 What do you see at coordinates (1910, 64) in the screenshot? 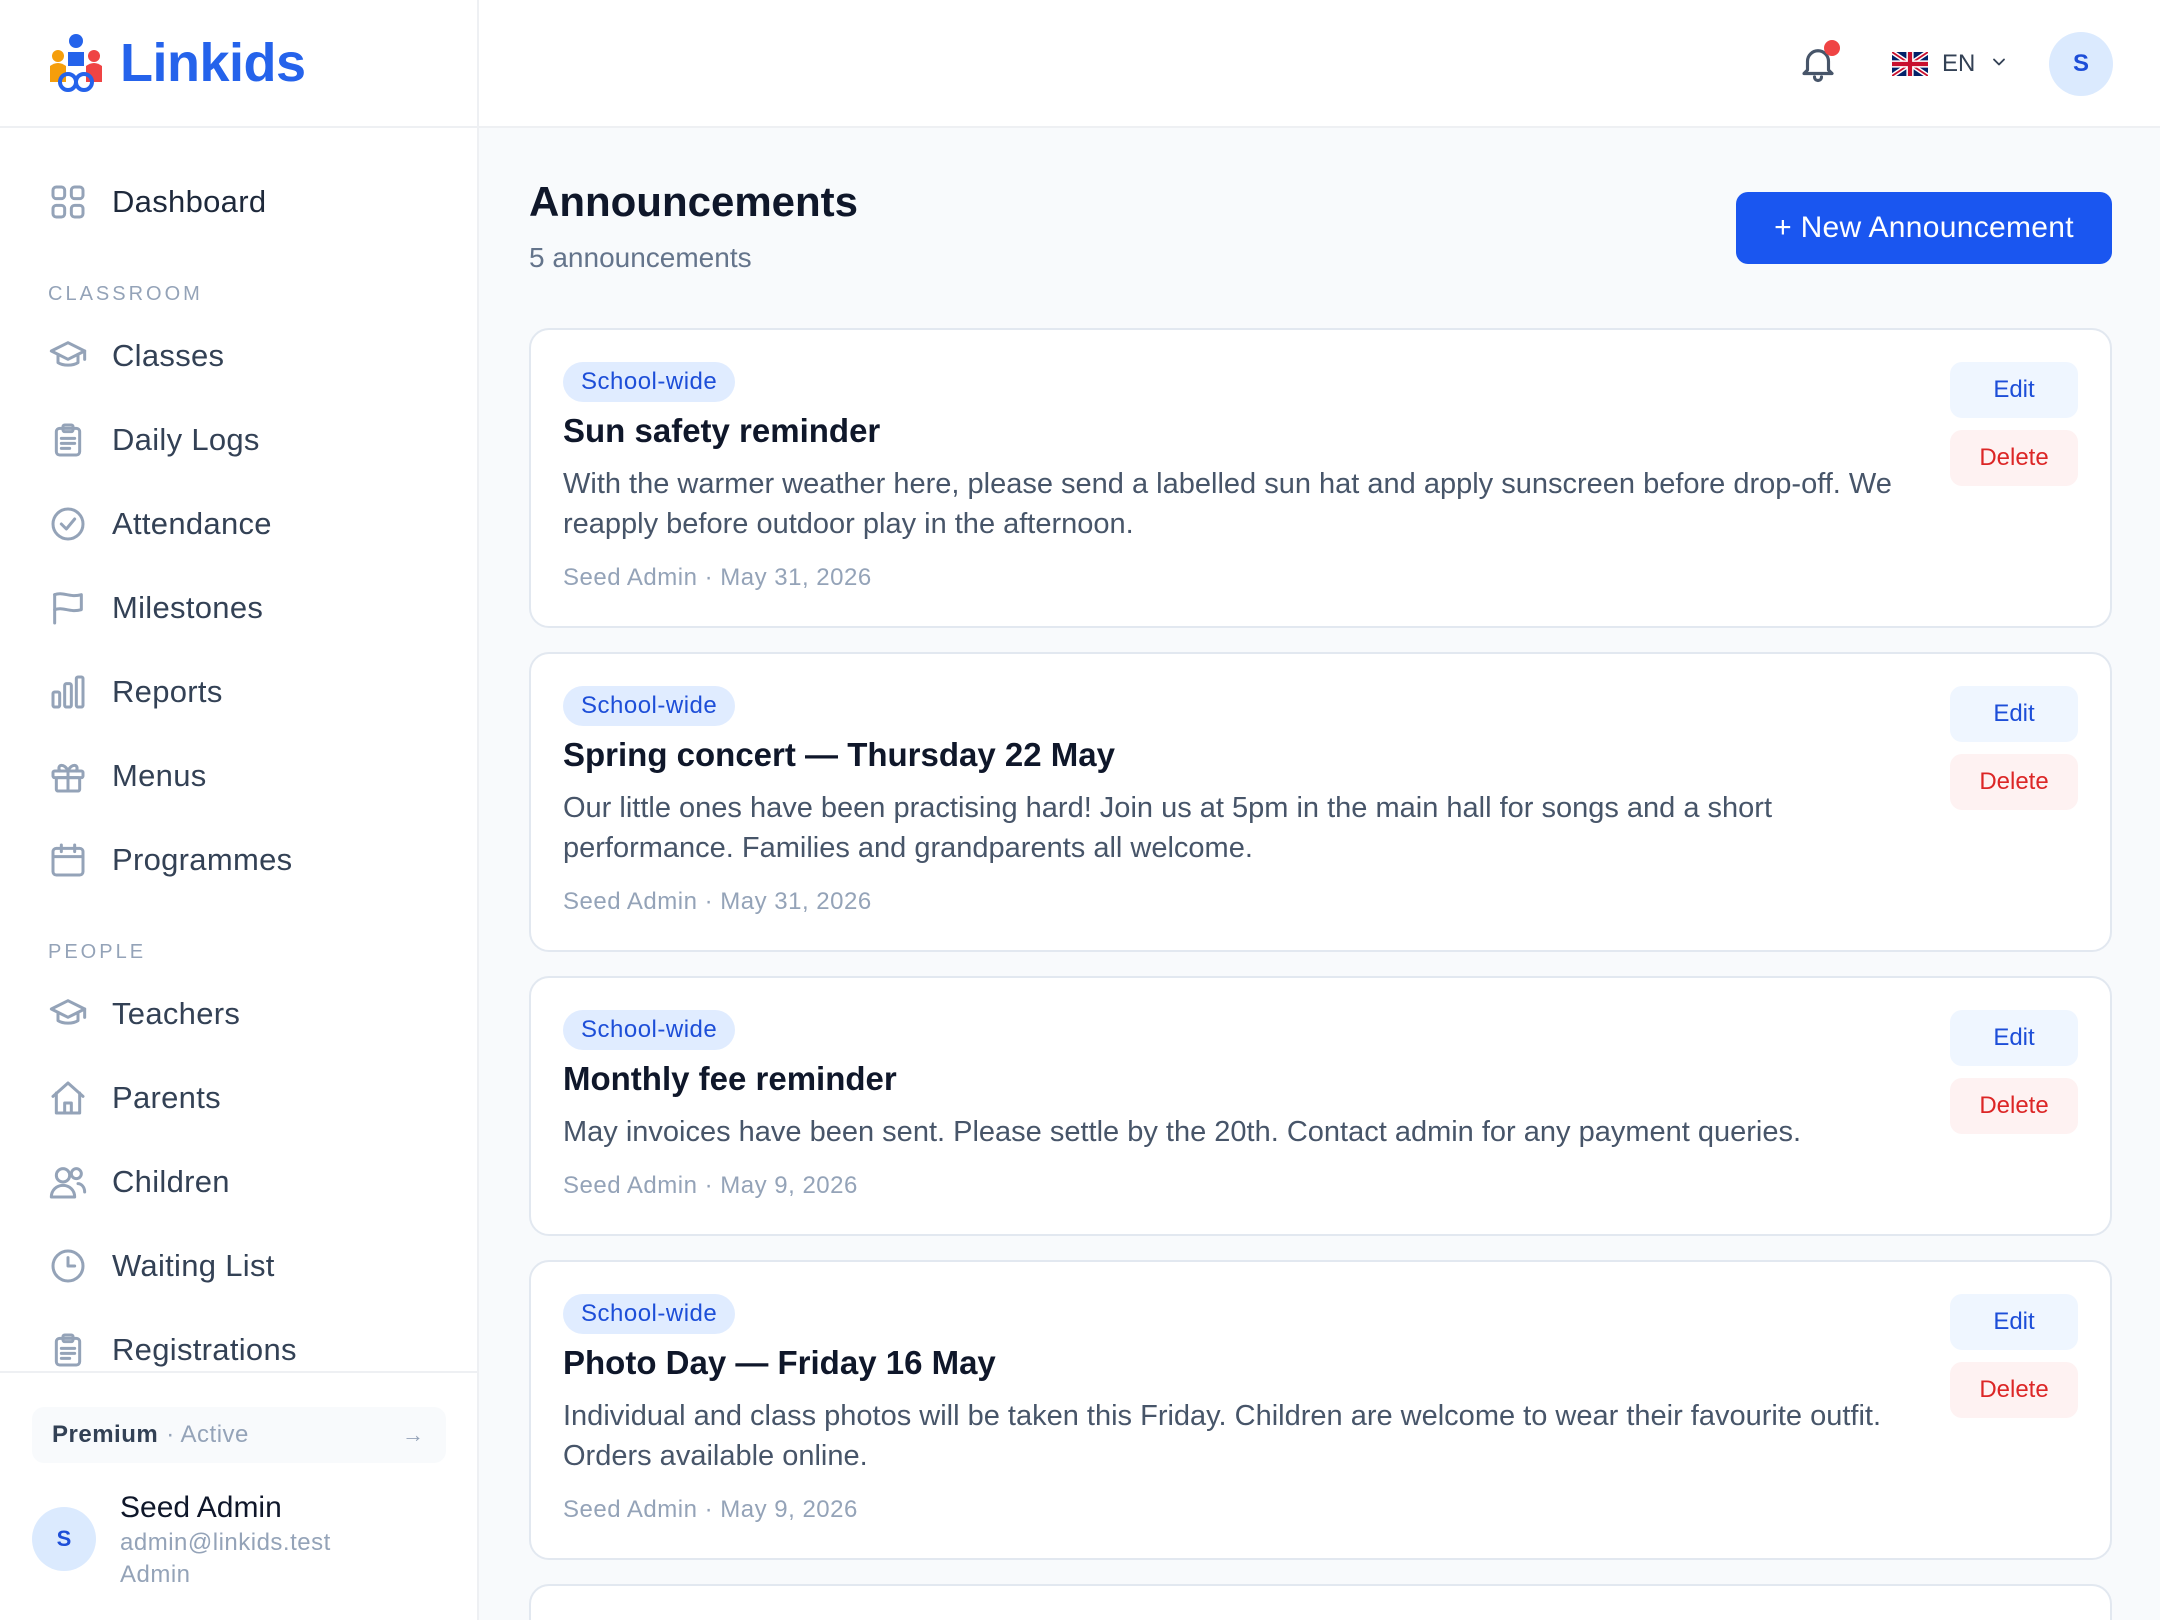
I see `uk-flag-icon` at bounding box center [1910, 64].